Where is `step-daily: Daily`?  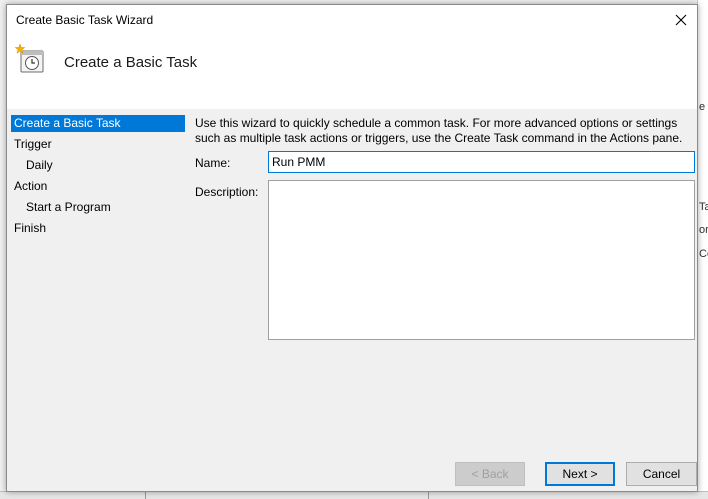 step-daily: Daily is located at coordinates (98, 165).